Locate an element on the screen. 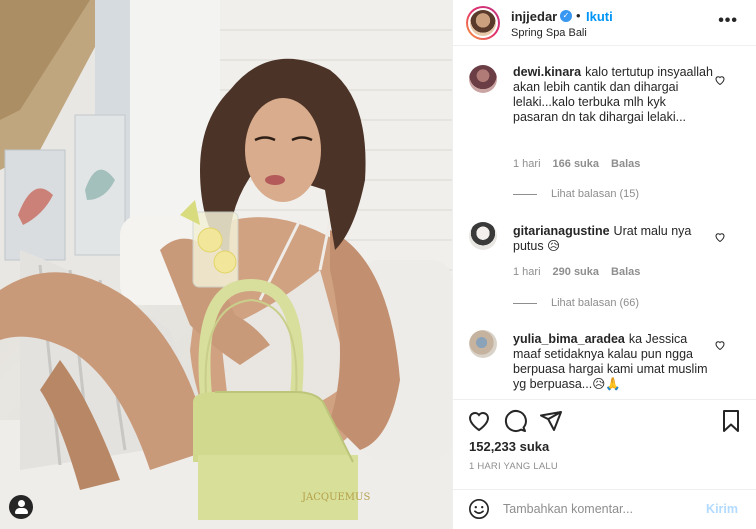 This screenshot has height=529, width=756. comment-meta: 1 hari 290 suka Balas is located at coordinates (576, 272).